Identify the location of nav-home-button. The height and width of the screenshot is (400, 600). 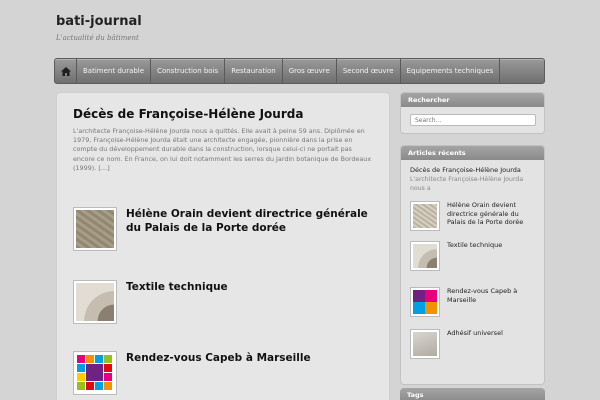
(66, 71).